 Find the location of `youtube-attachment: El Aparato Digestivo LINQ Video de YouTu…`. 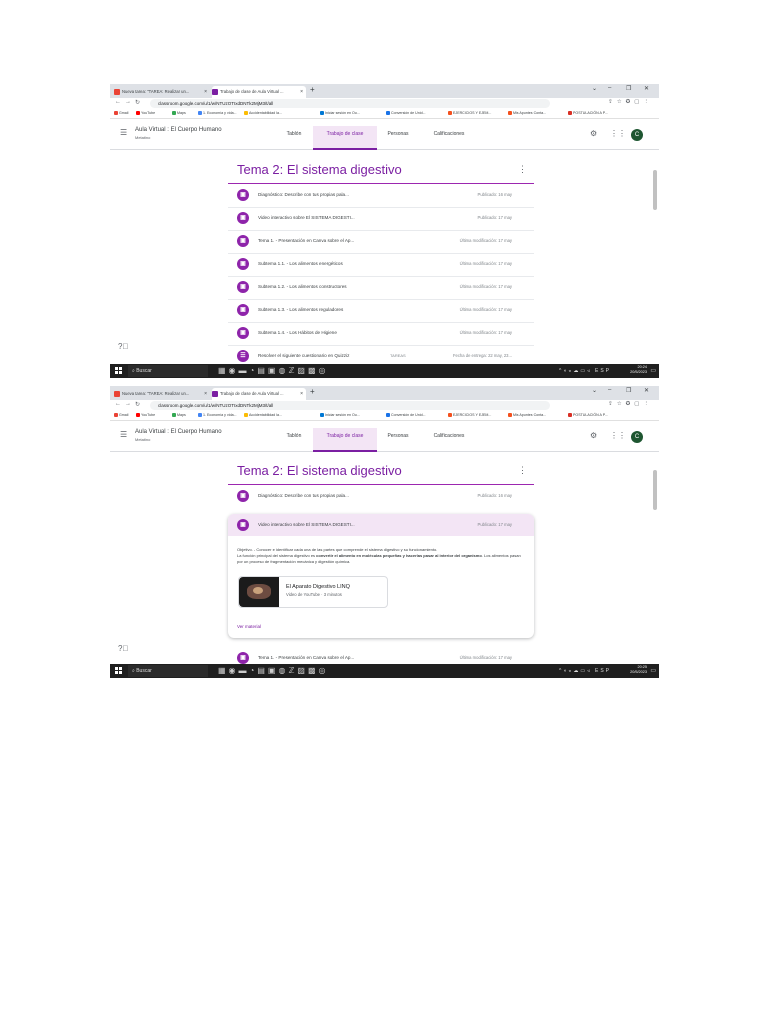

youtube-attachment: El Aparato Digestivo LINQ Video de YouTu… is located at coordinates (313, 592).